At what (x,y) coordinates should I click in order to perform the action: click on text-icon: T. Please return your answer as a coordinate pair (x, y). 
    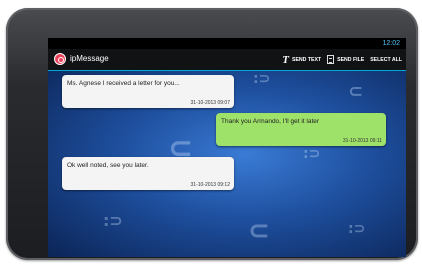
    Looking at the image, I should click on (285, 59).